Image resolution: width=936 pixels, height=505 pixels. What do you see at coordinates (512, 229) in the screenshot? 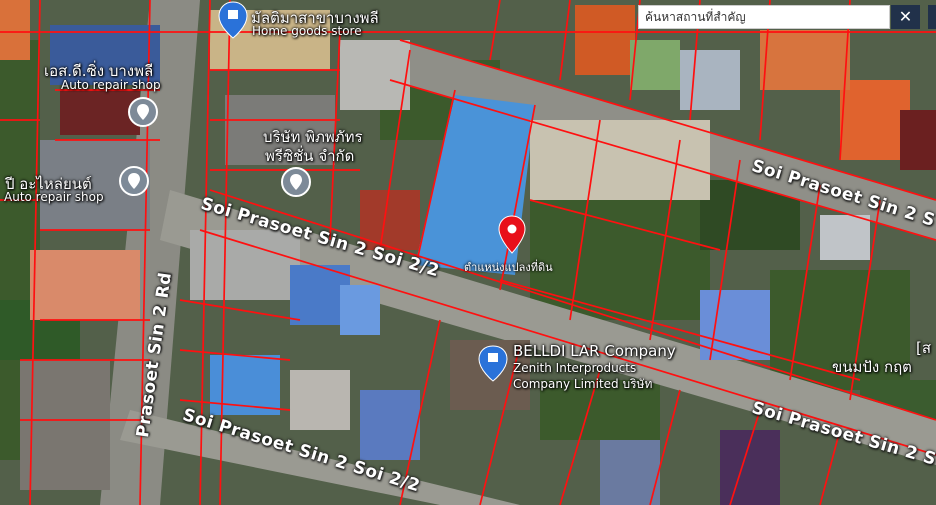
I see `pin-dot-icon` at bounding box center [512, 229].